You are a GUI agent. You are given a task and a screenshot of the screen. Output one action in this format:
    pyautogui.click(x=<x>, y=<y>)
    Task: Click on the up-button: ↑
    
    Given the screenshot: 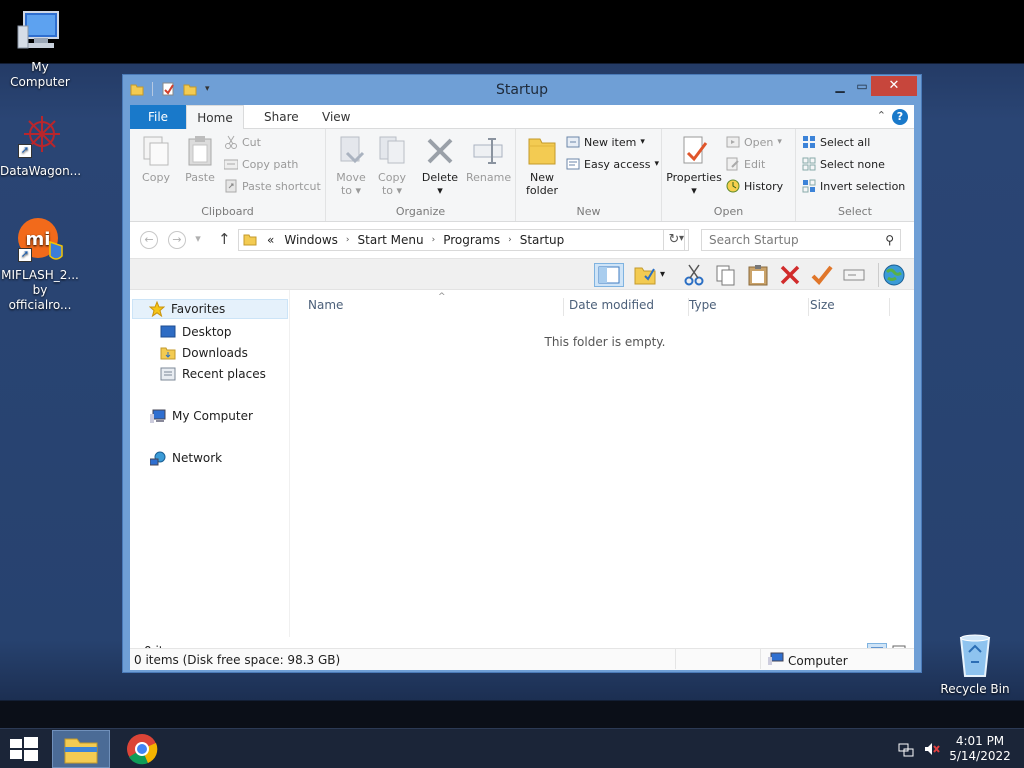 What is the action you would take?
    pyautogui.click(x=224, y=239)
    